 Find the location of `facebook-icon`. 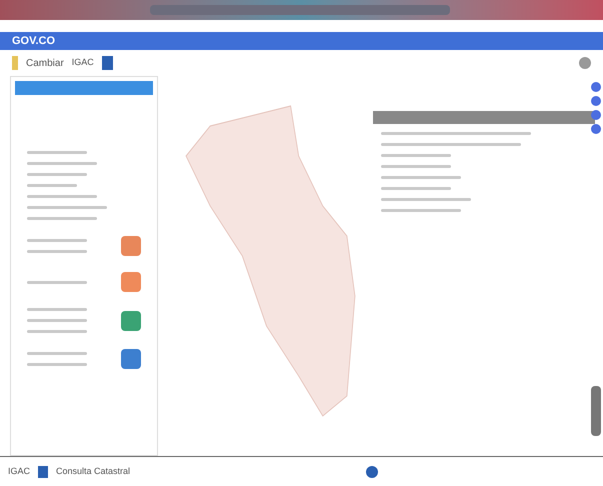

facebook-icon is located at coordinates (372, 472).